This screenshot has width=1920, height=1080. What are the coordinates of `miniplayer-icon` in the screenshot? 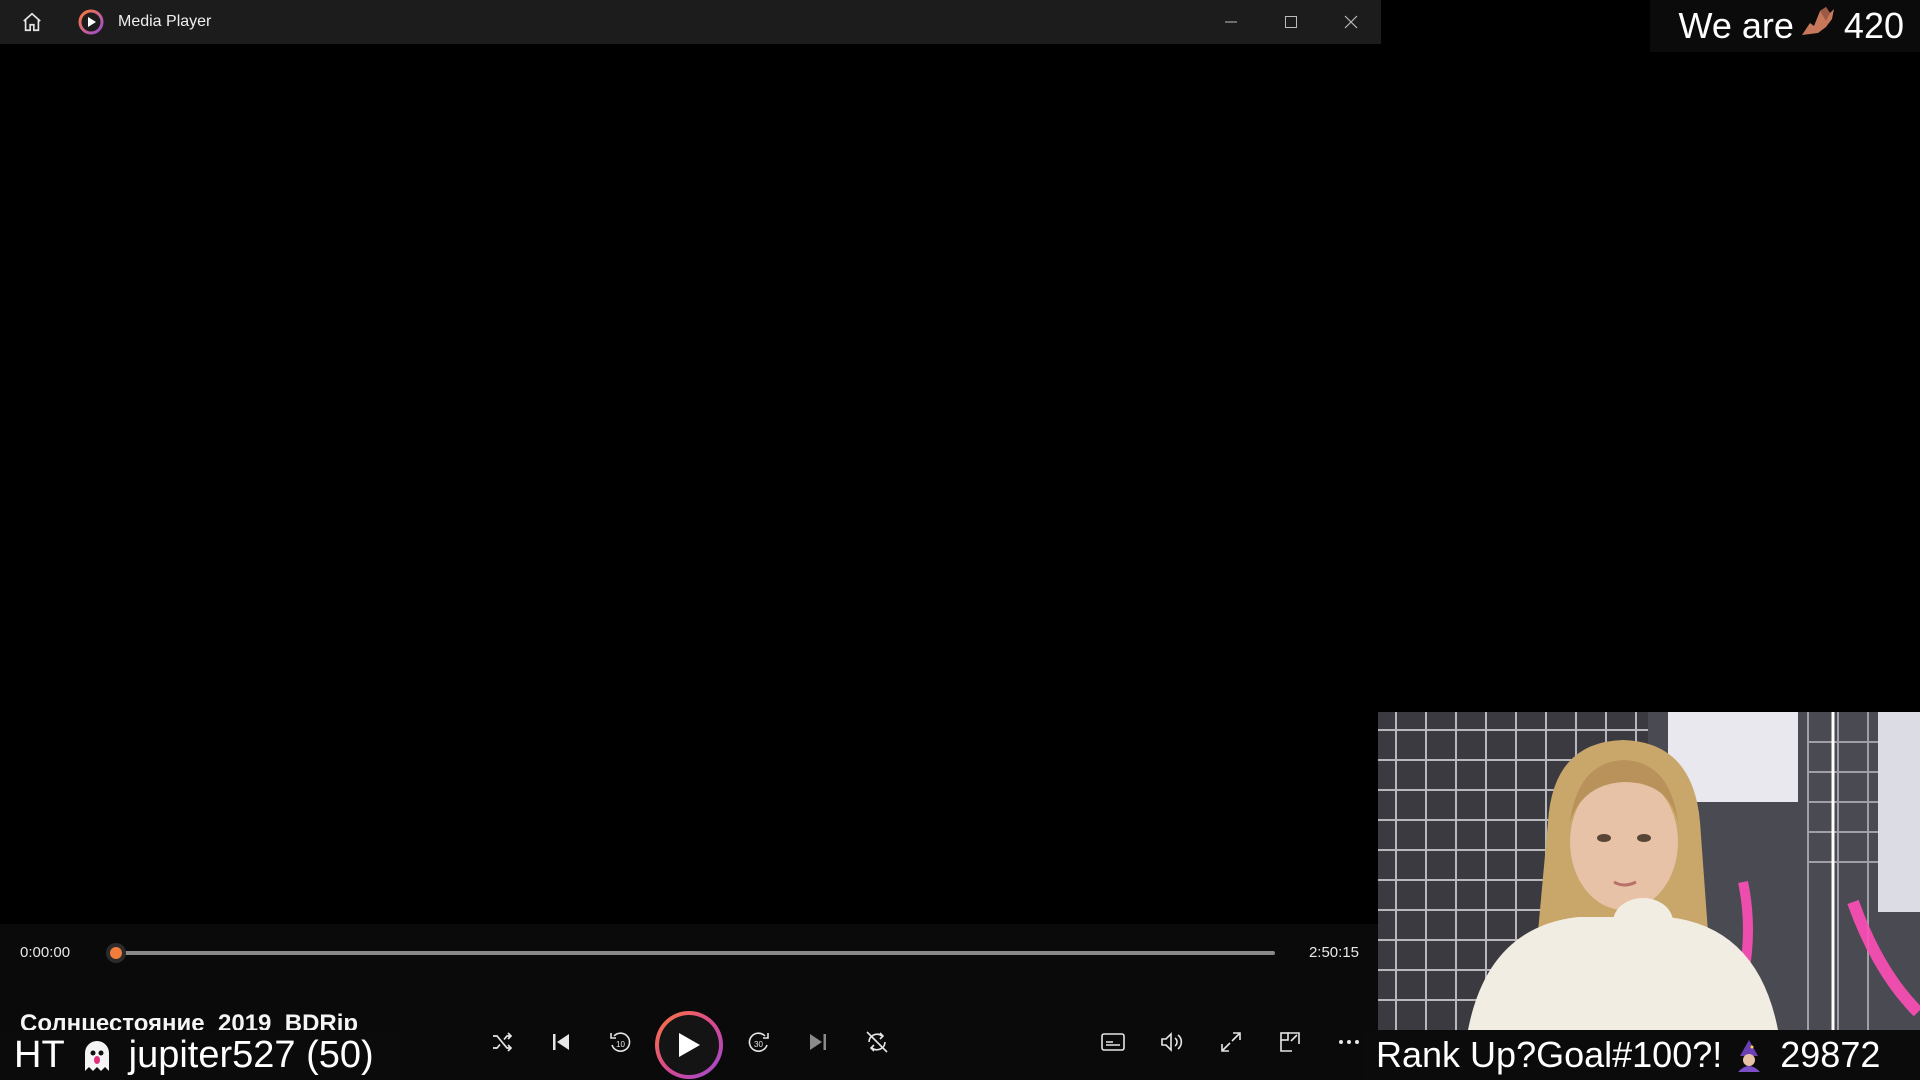 It's located at (1290, 1042).